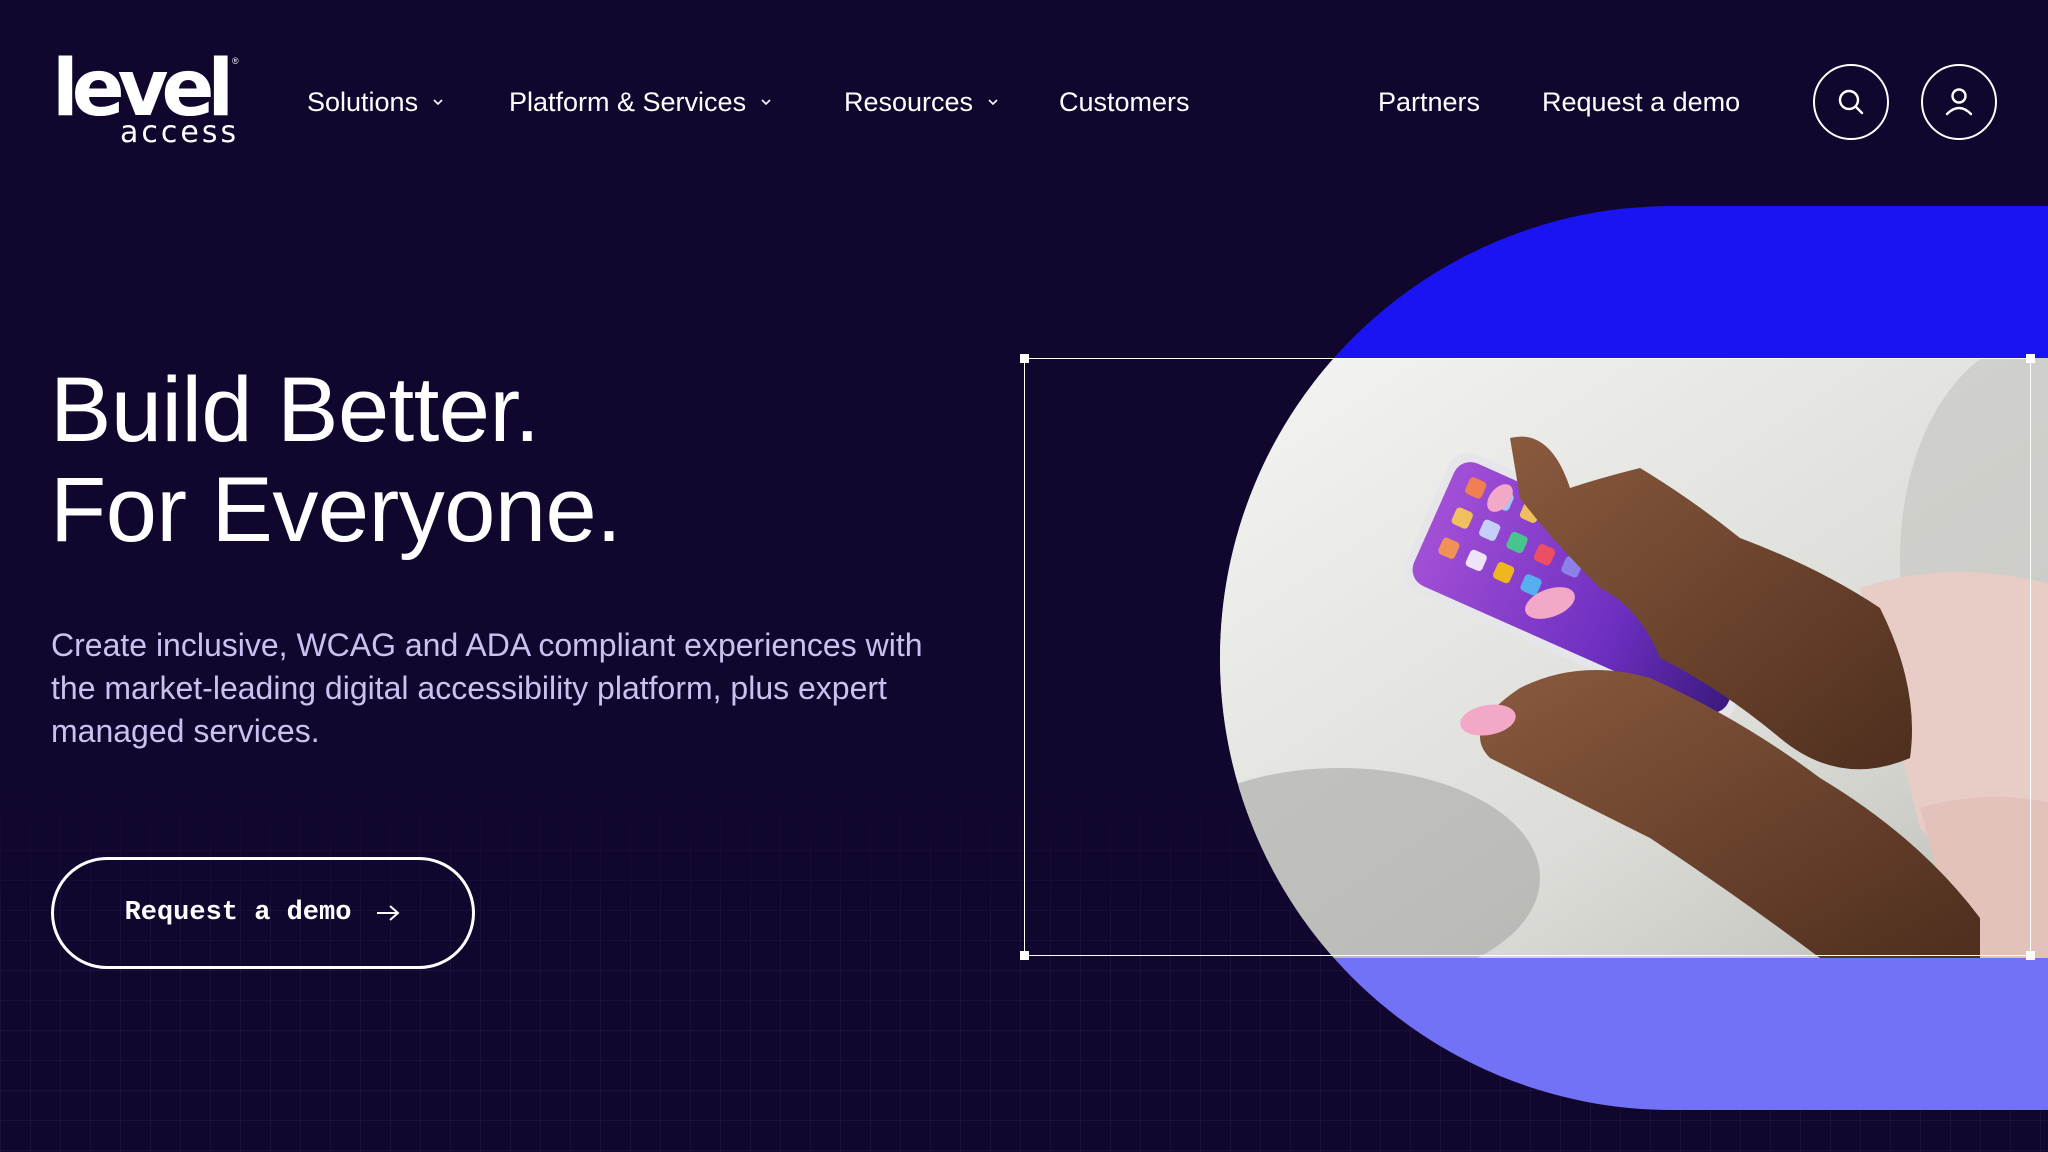 Image resolution: width=2048 pixels, height=1152 pixels. Describe the element at coordinates (180, 132) in the screenshot. I see `logo-subtext: access` at that location.